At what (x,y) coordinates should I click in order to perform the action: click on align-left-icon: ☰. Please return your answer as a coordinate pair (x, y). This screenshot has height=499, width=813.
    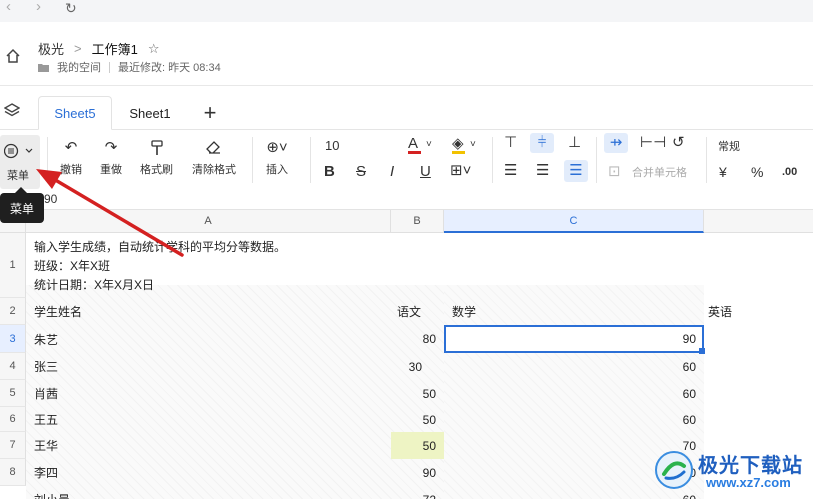
    Looking at the image, I should click on (510, 171).